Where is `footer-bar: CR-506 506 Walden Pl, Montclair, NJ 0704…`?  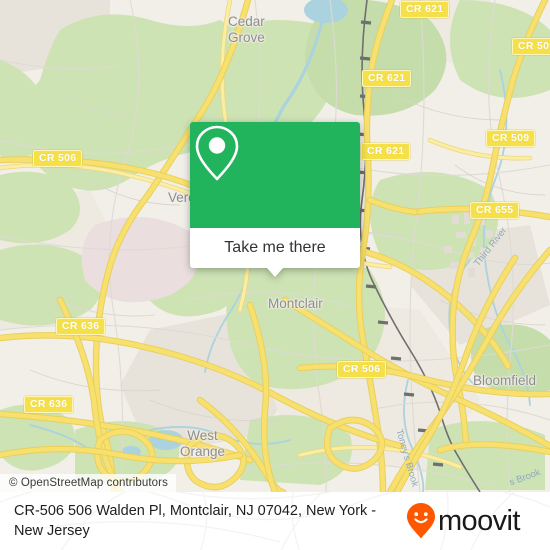 footer-bar: CR-506 506 Walden Pl, Montclair, NJ 0704… is located at coordinates (275, 521).